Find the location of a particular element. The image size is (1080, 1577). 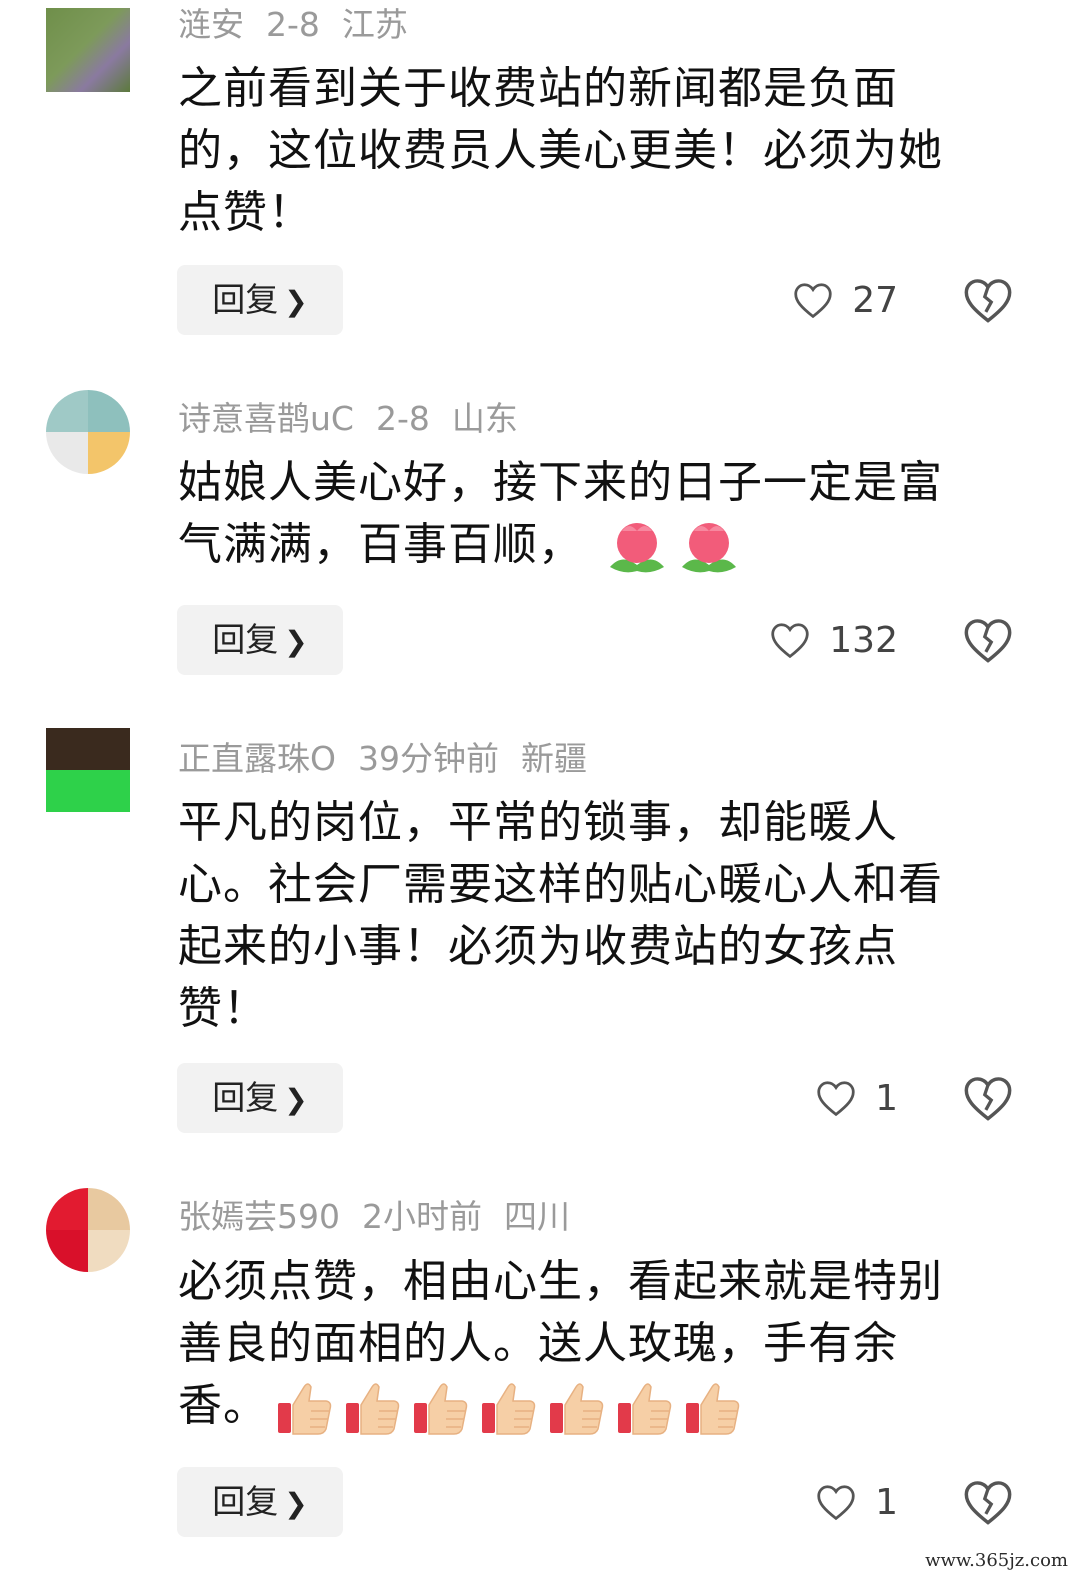

comment-location: 四川 is located at coordinates (537, 1216).